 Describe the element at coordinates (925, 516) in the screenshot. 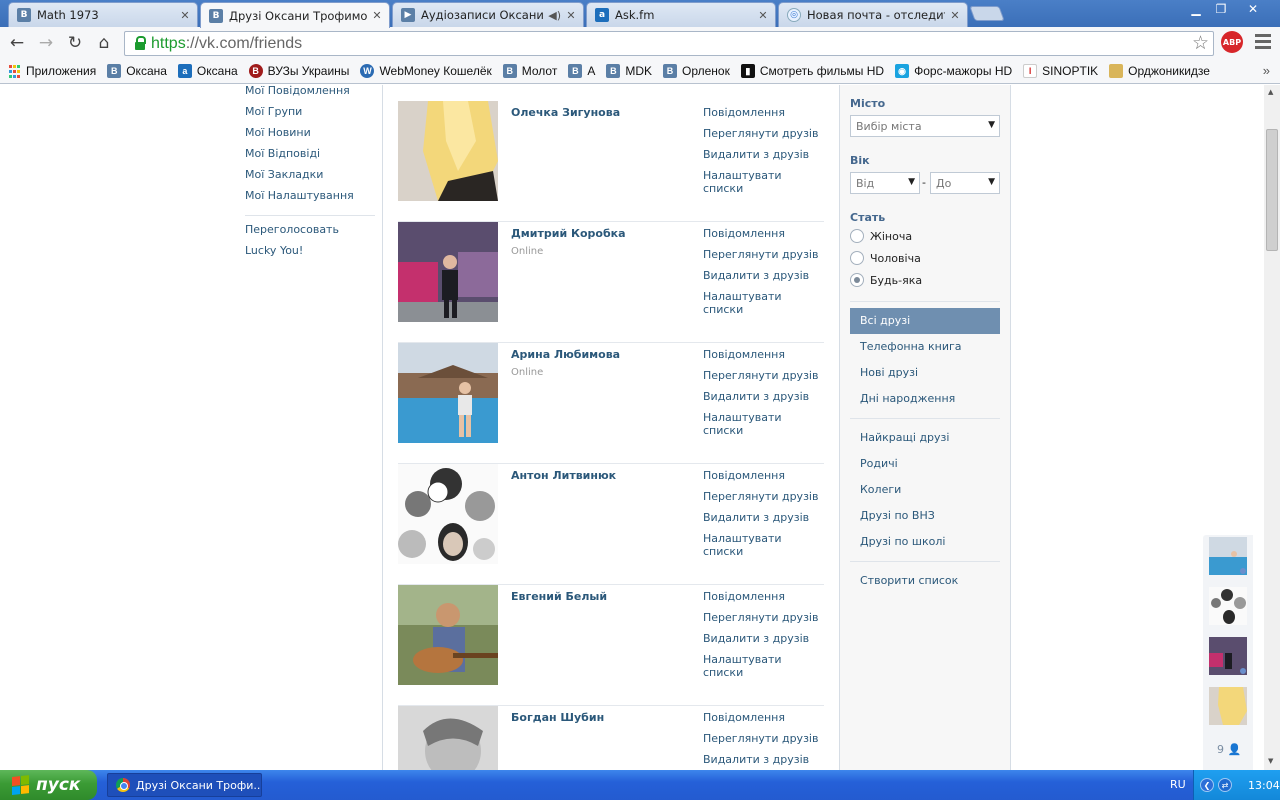

I see `list-university-friends: Друзі по ВНЗ` at that location.